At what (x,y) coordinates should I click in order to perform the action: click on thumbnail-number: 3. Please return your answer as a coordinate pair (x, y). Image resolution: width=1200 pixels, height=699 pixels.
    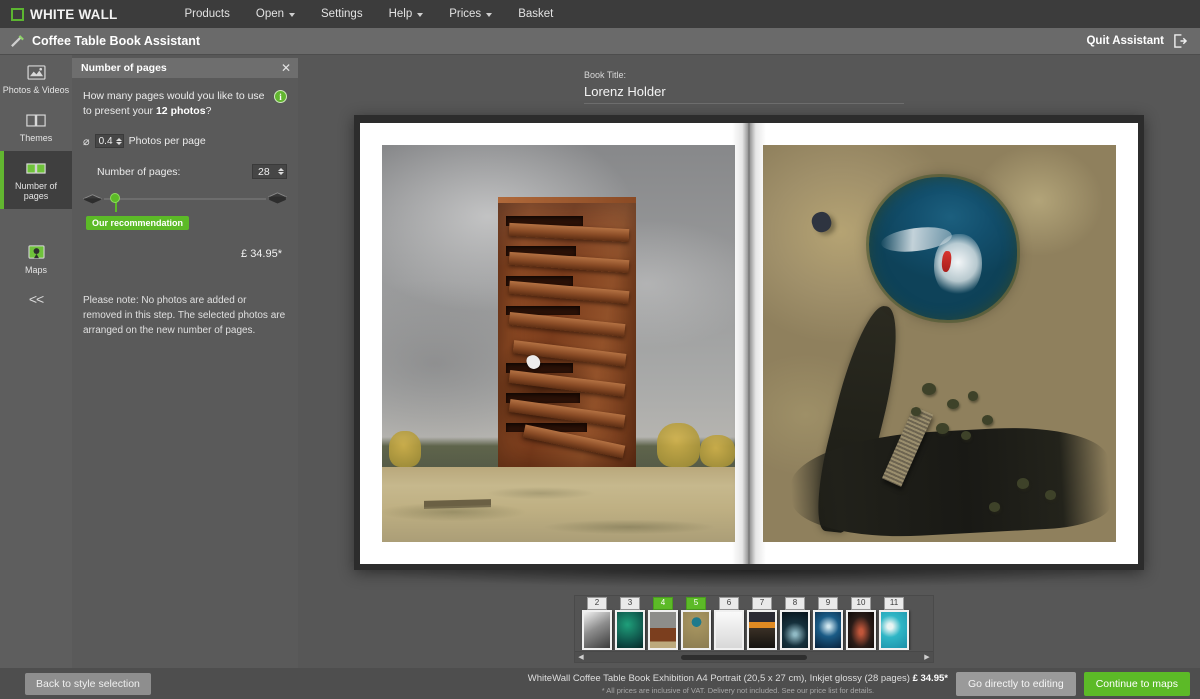
    Looking at the image, I should click on (630, 603).